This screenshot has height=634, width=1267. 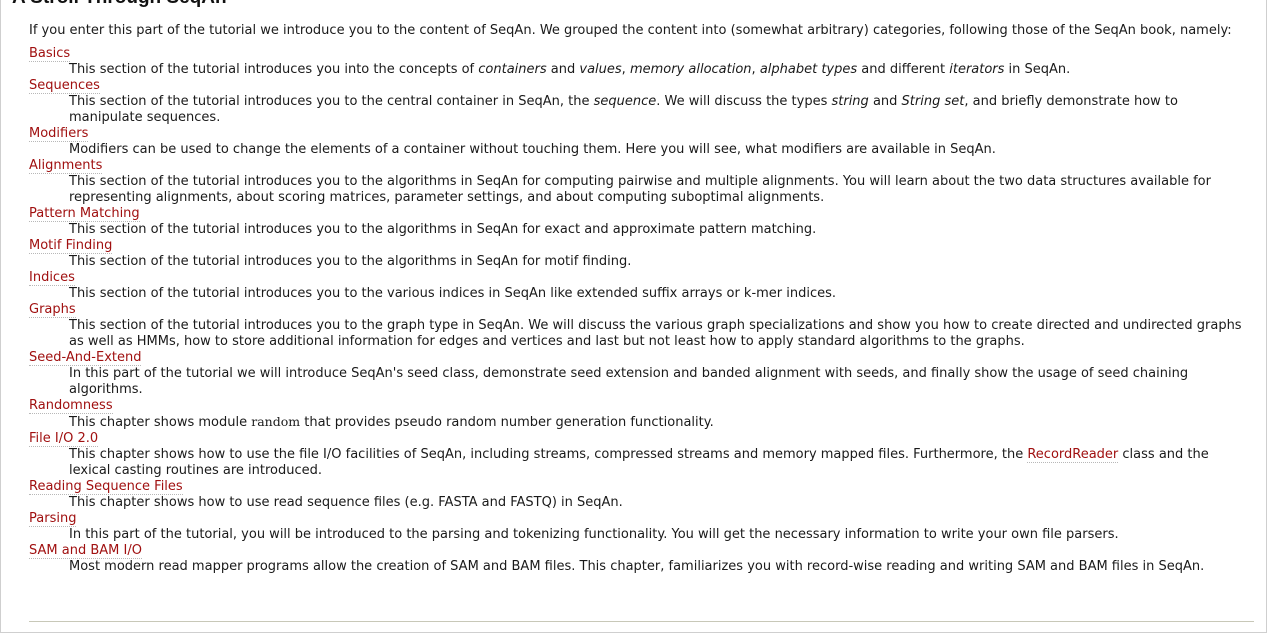 I want to click on section-link-modifiers: Modifiers, so click(x=59, y=134).